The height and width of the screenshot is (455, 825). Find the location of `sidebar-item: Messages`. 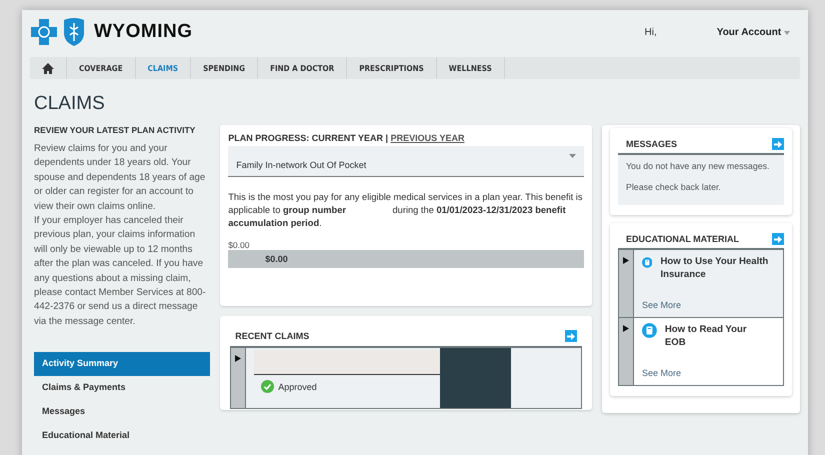

sidebar-item: Messages is located at coordinates (122, 412).